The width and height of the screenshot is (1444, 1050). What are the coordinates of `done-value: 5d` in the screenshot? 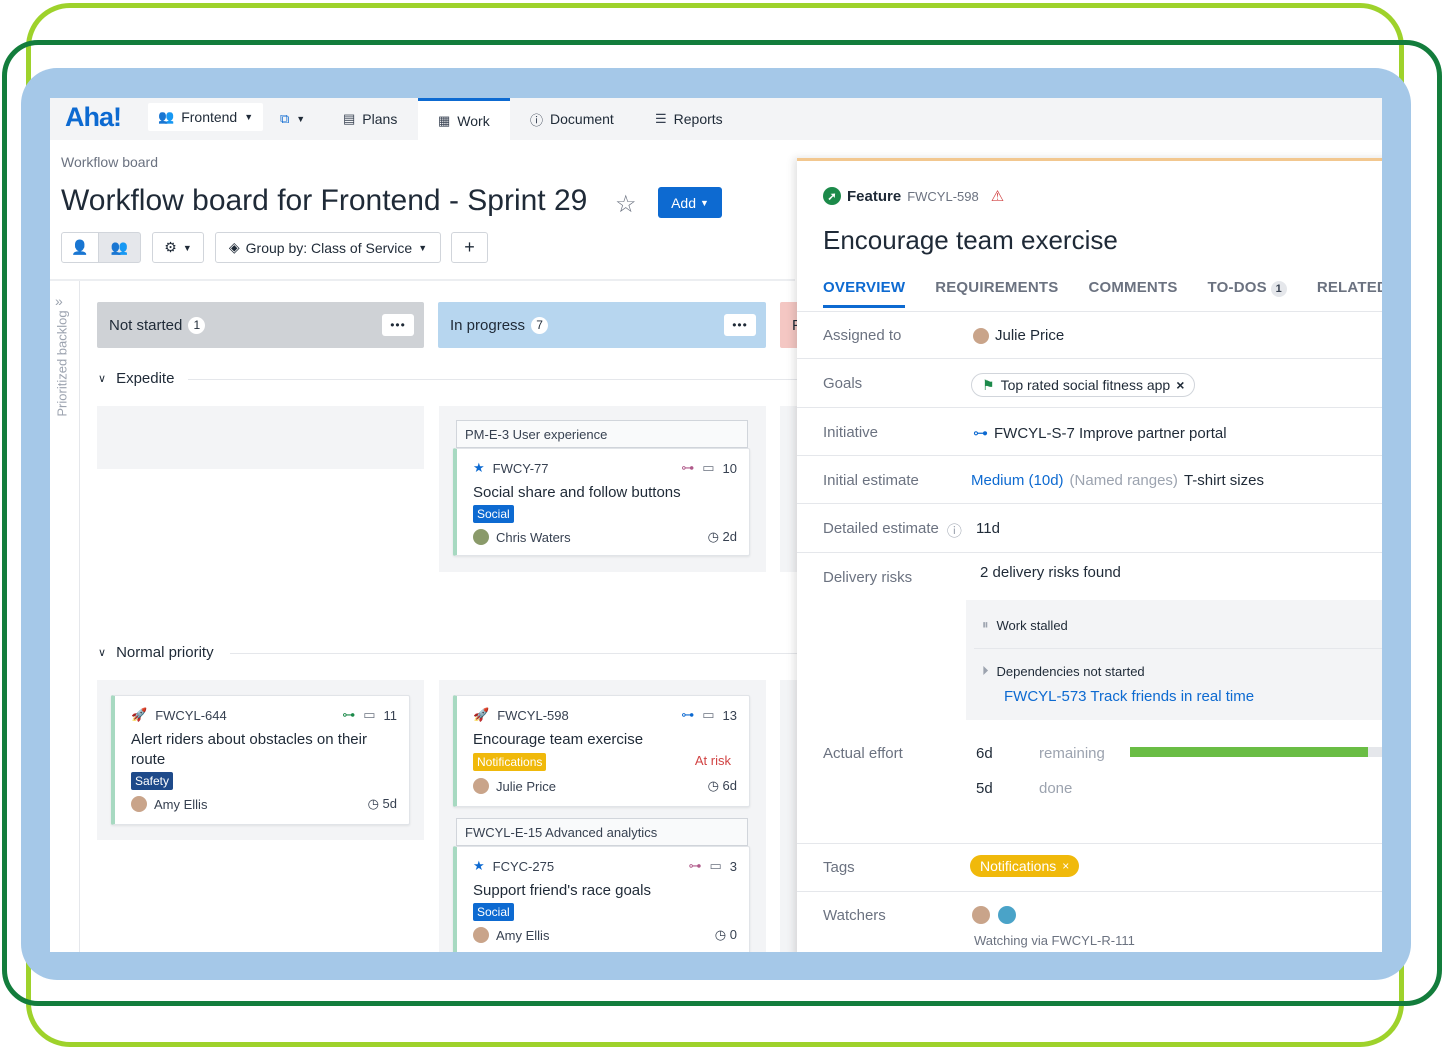 It's located at (984, 788).